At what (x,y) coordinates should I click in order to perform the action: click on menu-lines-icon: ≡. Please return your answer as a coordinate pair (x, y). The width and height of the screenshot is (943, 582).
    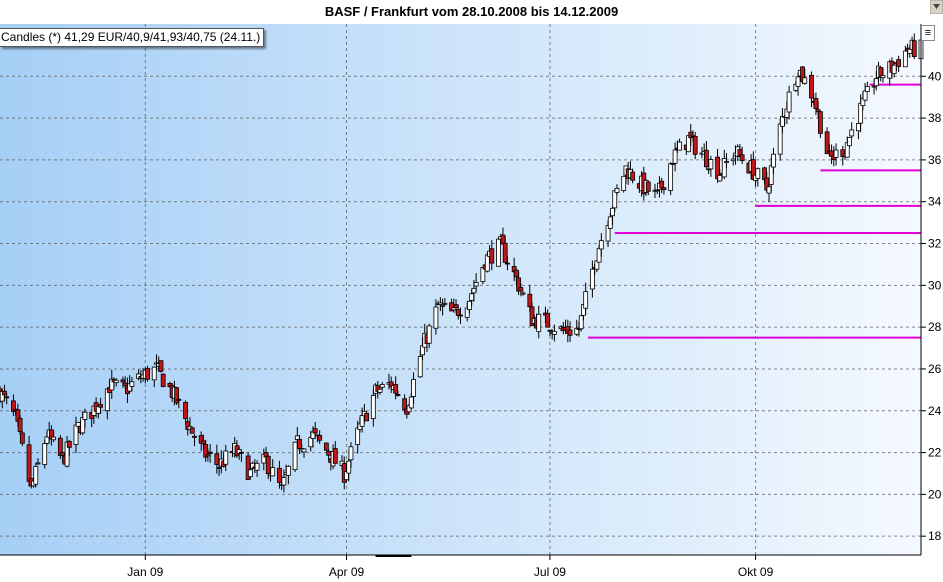
    Looking at the image, I should click on (928, 33).